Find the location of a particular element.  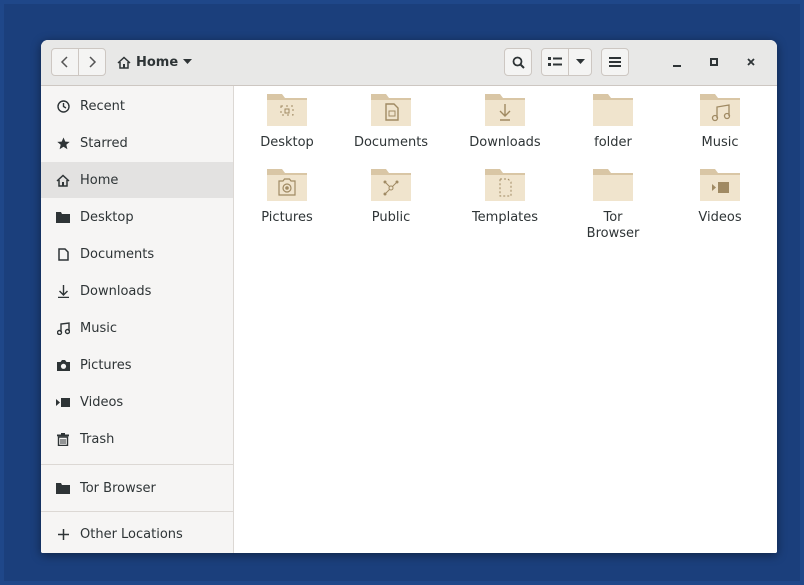

sidebar-item-recent: Recent is located at coordinates (137, 106).